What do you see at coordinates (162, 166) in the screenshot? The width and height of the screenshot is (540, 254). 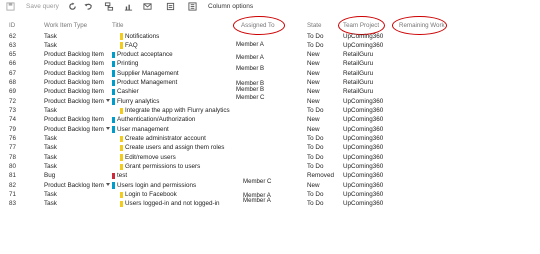 I see `cell-title-link: Grant permissions to users` at bounding box center [162, 166].